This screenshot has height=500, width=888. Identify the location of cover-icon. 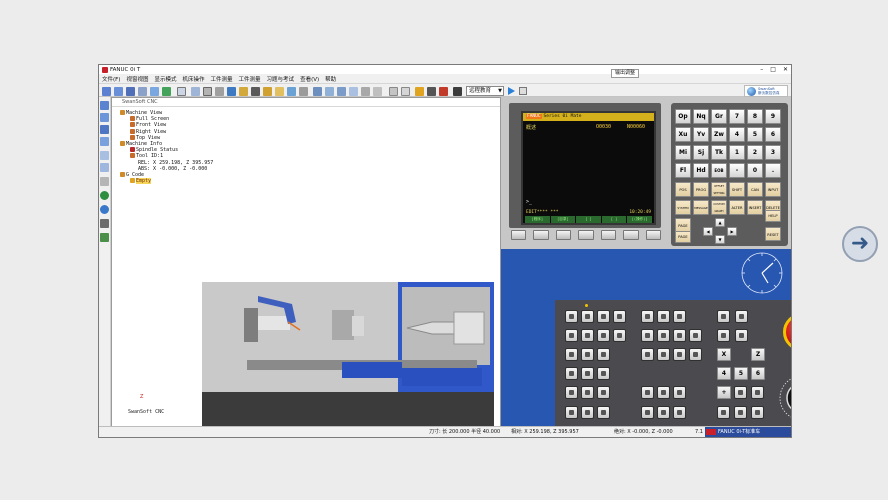
(303, 91).